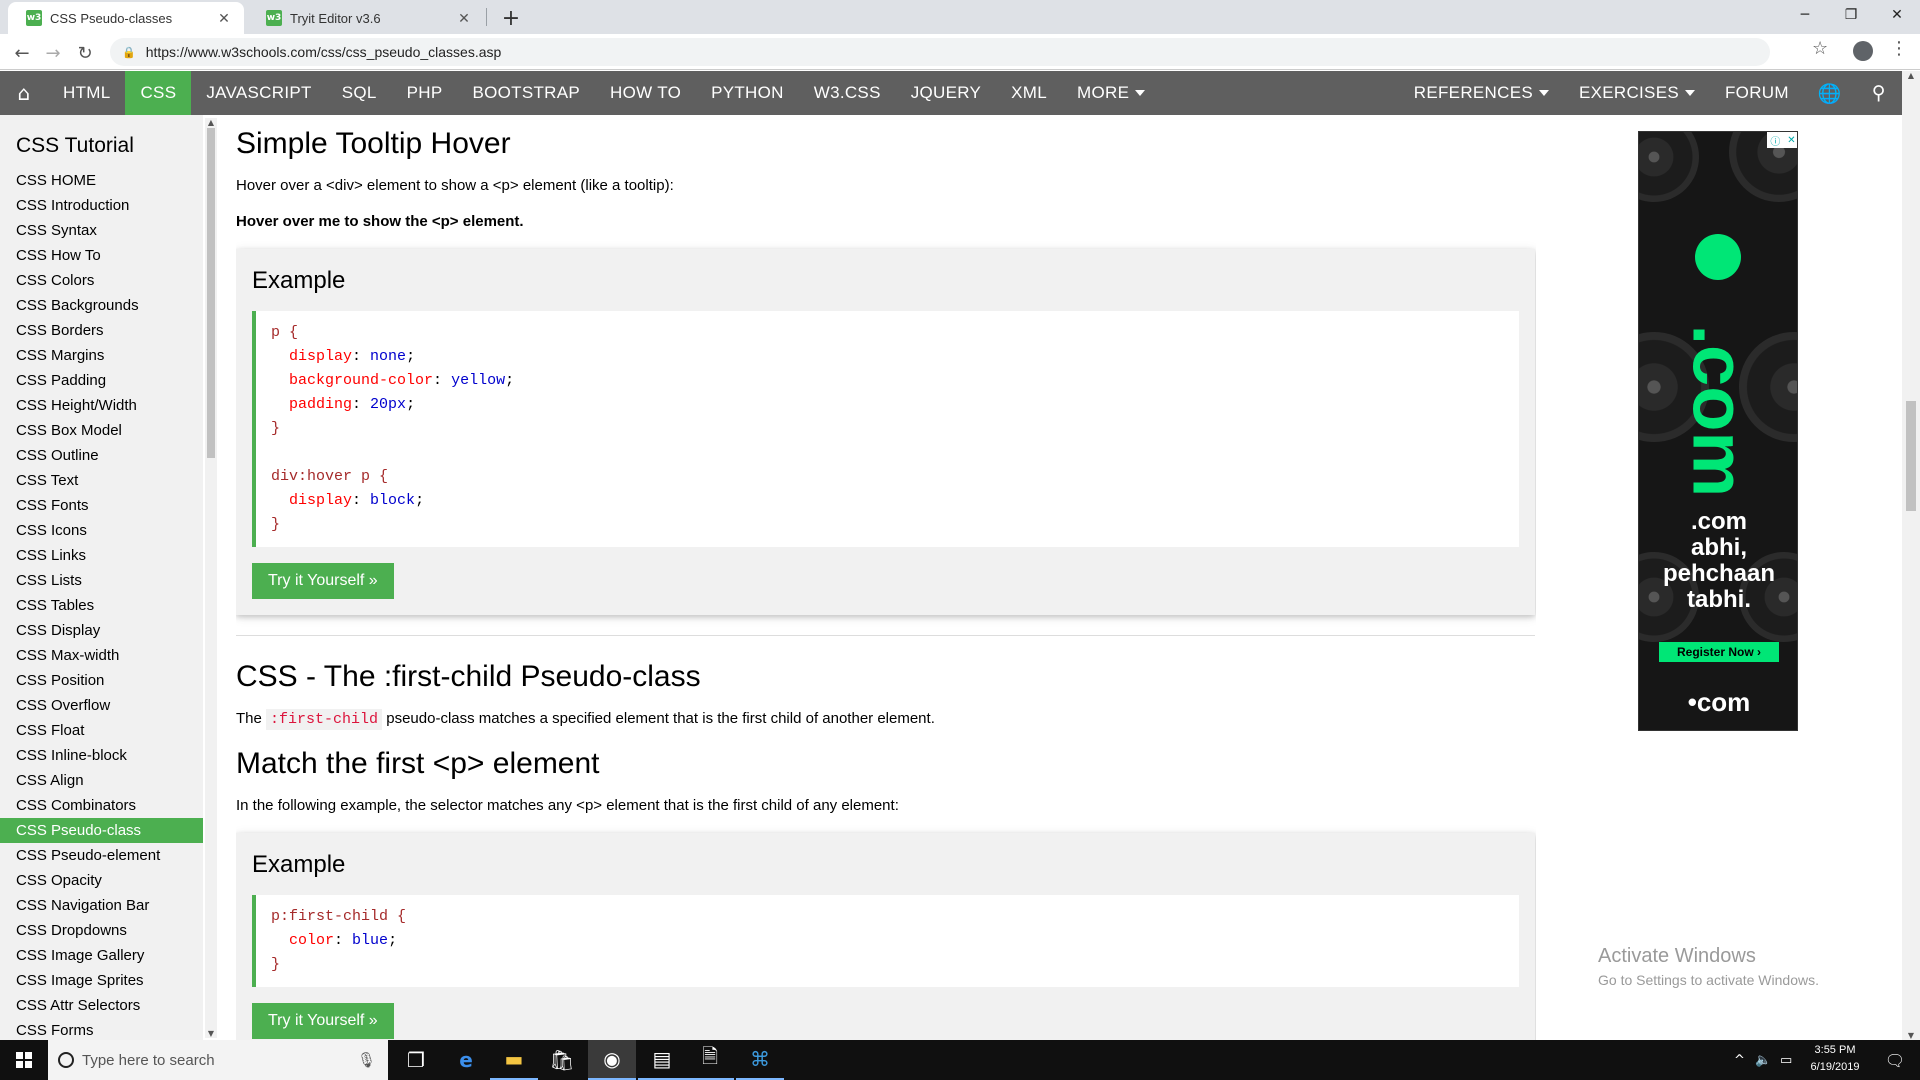 This screenshot has height=1080, width=1920. I want to click on nav-sql: SQL, so click(359, 93).